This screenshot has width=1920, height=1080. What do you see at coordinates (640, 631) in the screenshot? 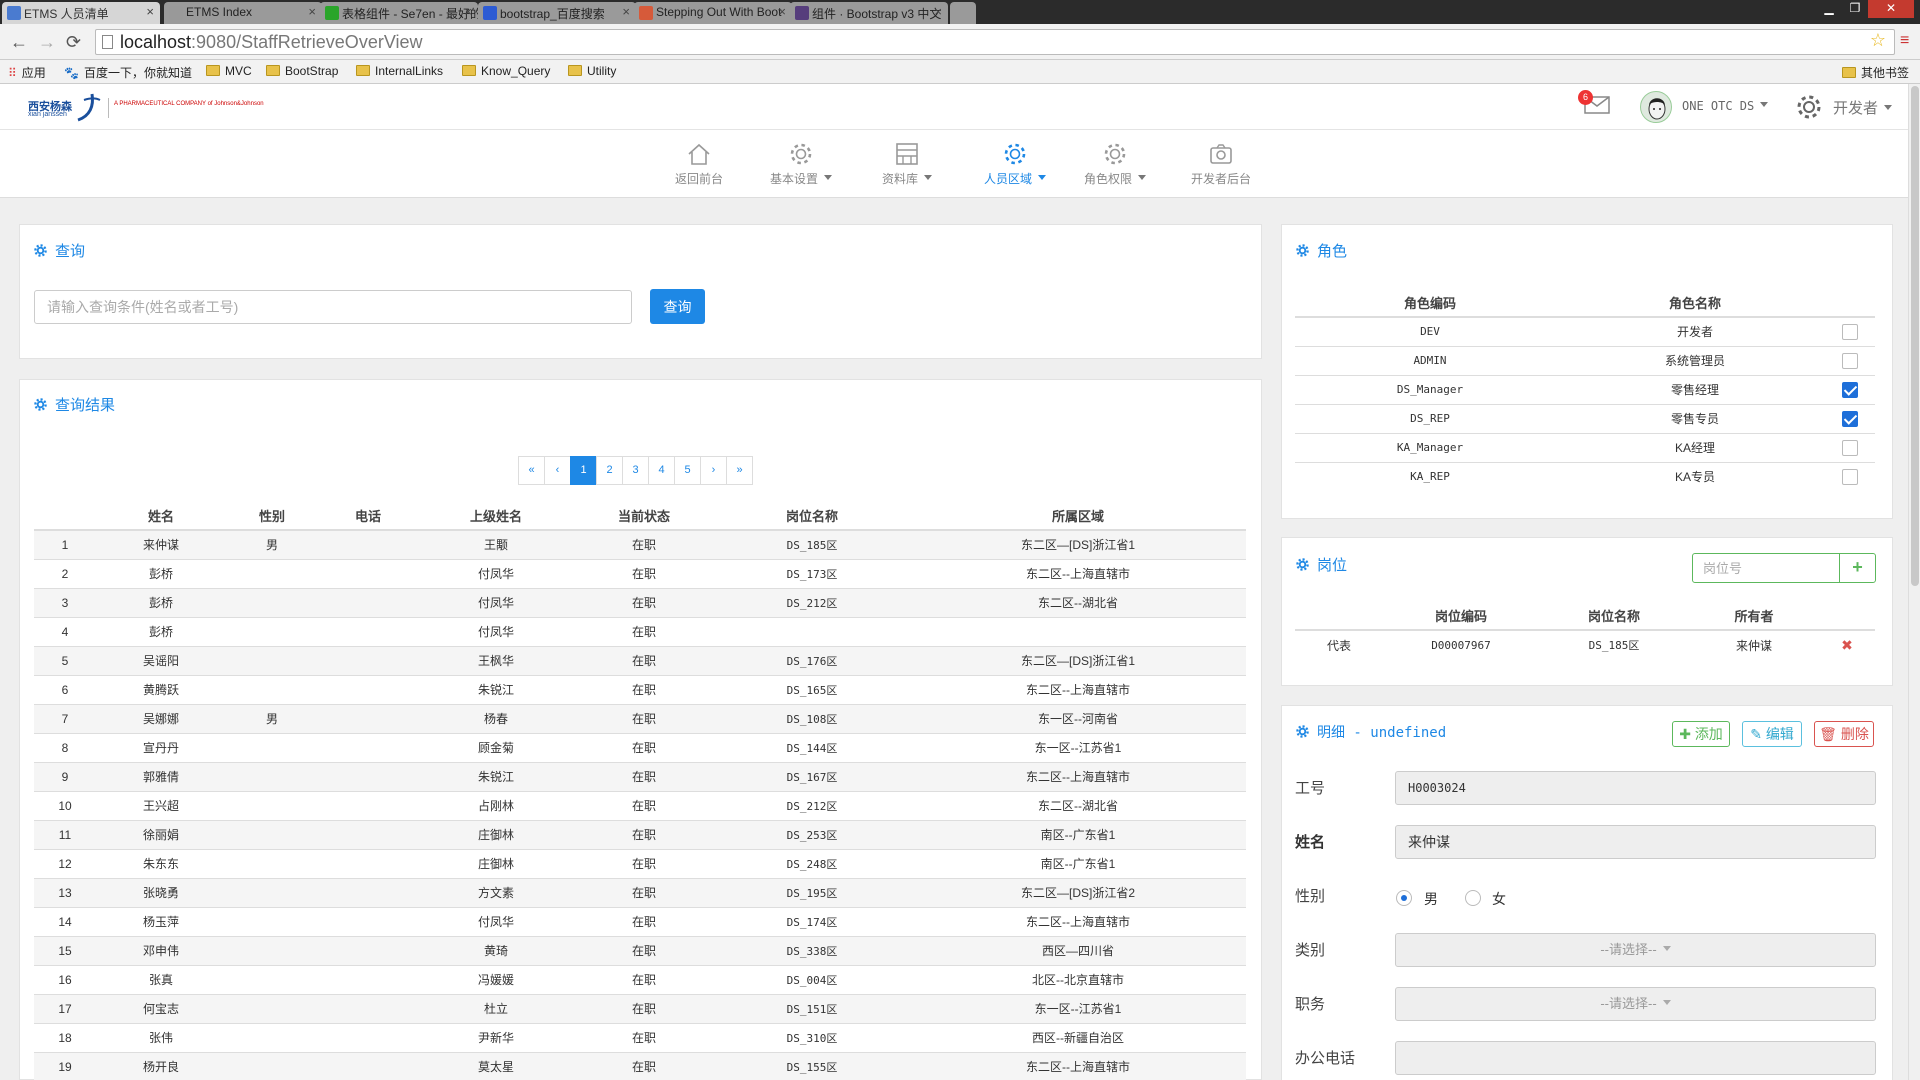
I see `table-row: 4 彭桥 付凤华 在职` at bounding box center [640, 631].